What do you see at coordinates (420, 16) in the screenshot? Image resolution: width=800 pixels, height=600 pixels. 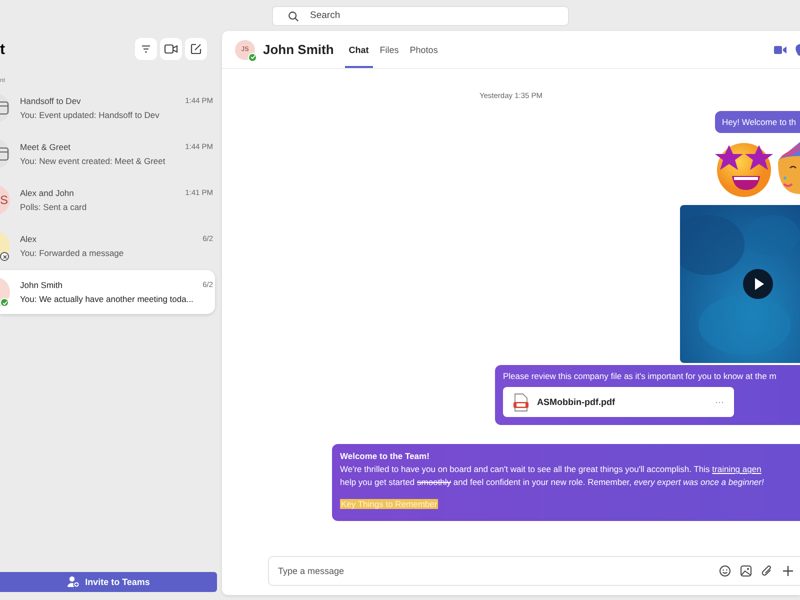 I see `search-field: Search` at bounding box center [420, 16].